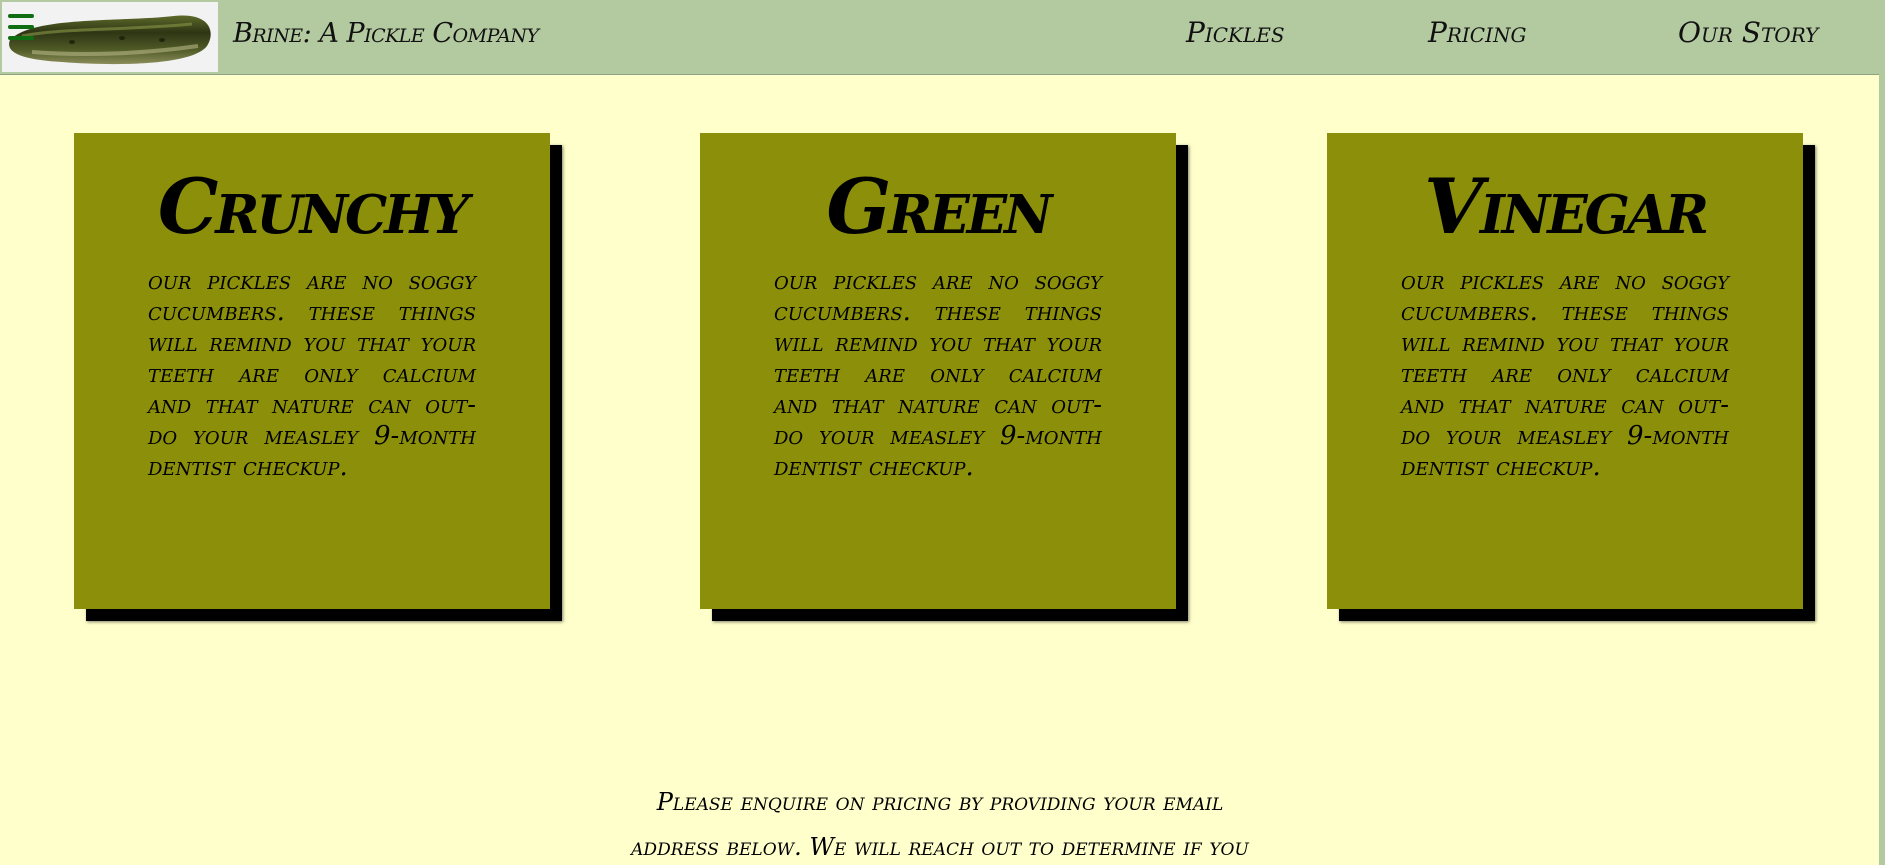 Image resolution: width=1885 pixels, height=865 pixels. What do you see at coordinates (1566, 206) in the screenshot?
I see `card-title: Vinegar` at bounding box center [1566, 206].